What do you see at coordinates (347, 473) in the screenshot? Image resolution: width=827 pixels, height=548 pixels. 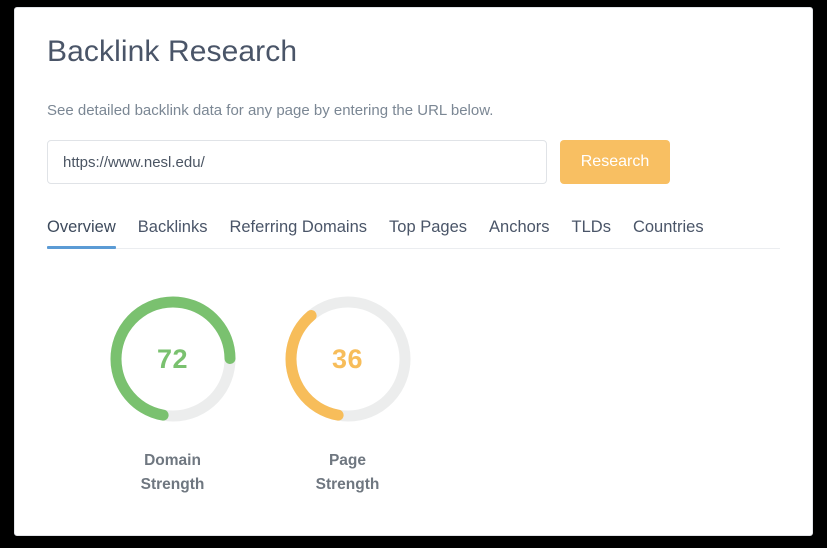 I see `gauge-label-page-strength: Page Strength` at bounding box center [347, 473].